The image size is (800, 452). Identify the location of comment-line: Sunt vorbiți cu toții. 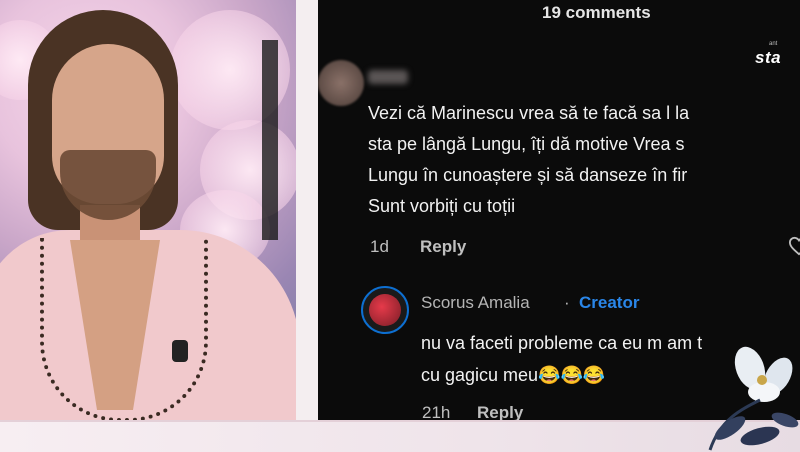
(442, 206).